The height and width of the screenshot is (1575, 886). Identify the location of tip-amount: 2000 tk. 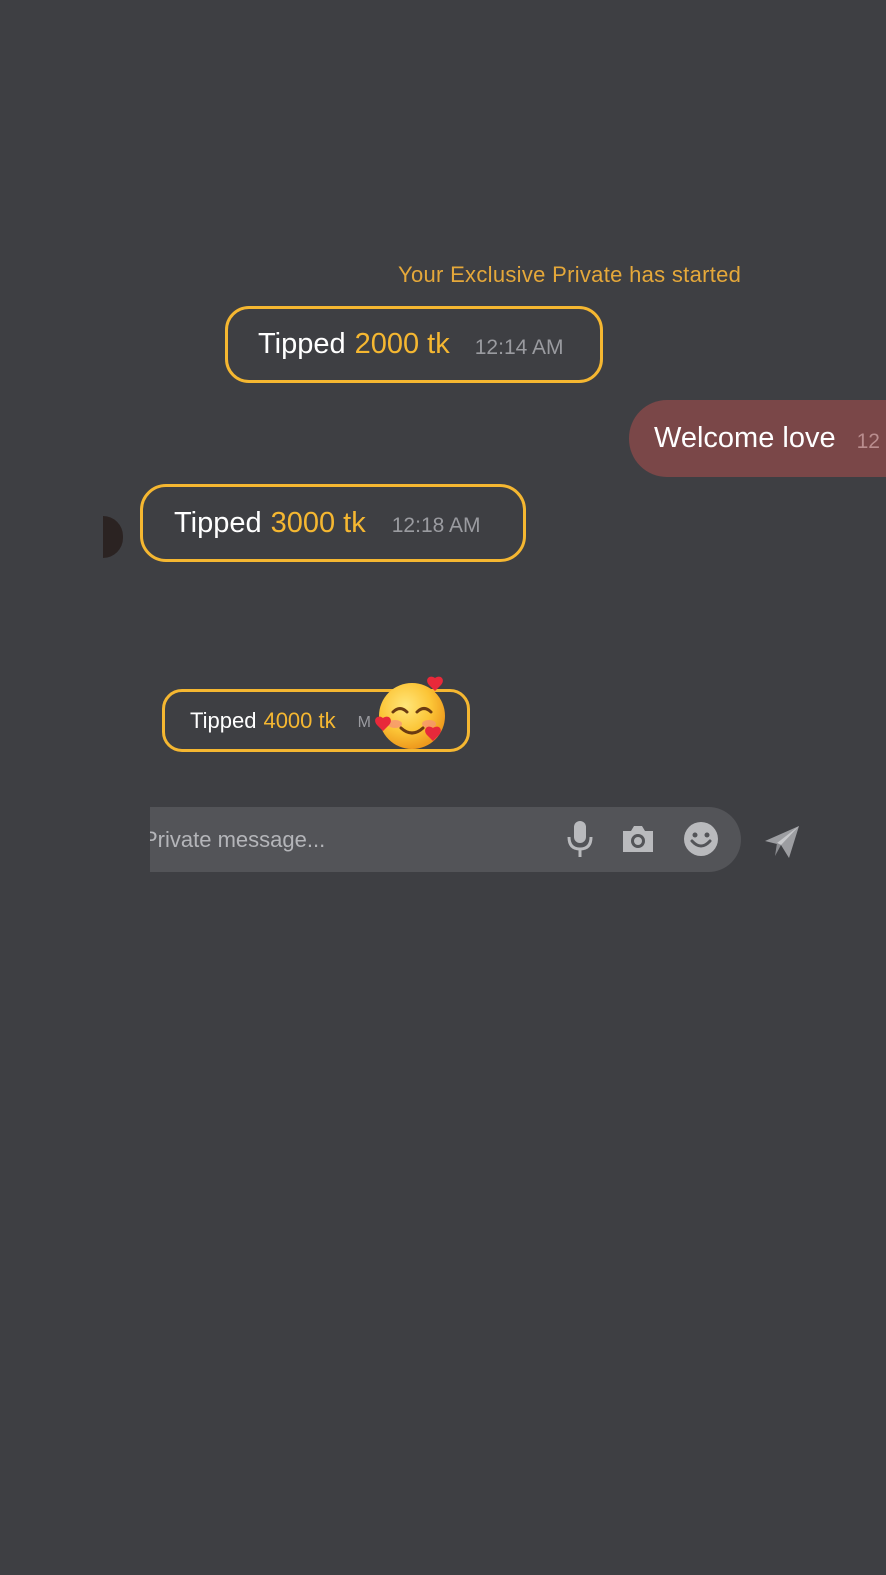
(402, 344).